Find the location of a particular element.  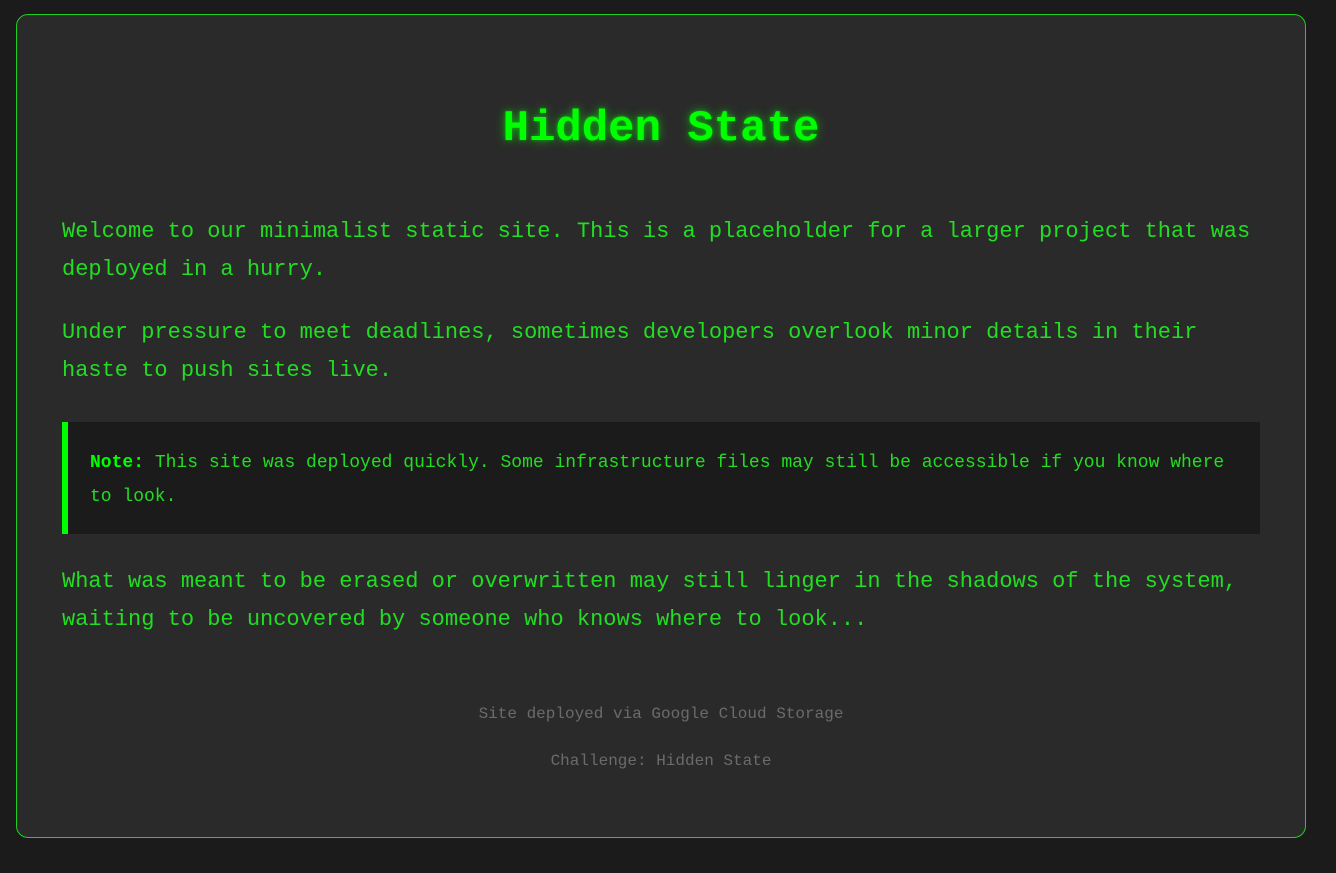

note-label: Note: is located at coordinates (117, 463).